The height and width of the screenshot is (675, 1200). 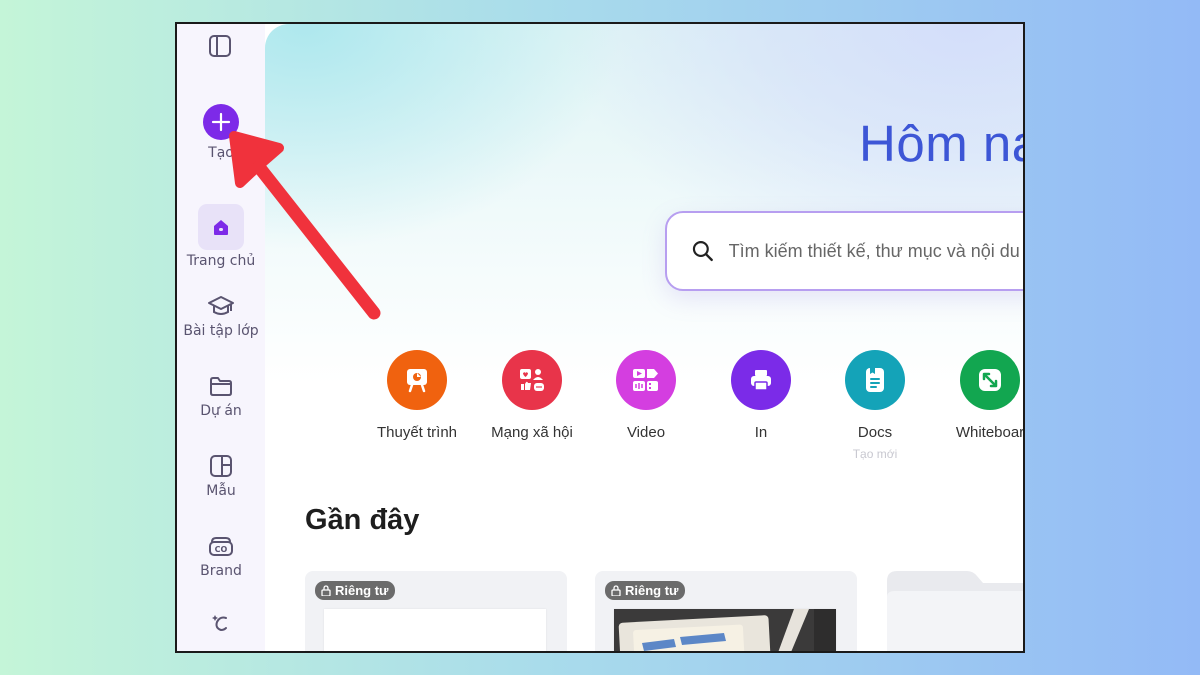 I want to click on sidebar-item-brand: CO Brand, so click(x=221, y=556).